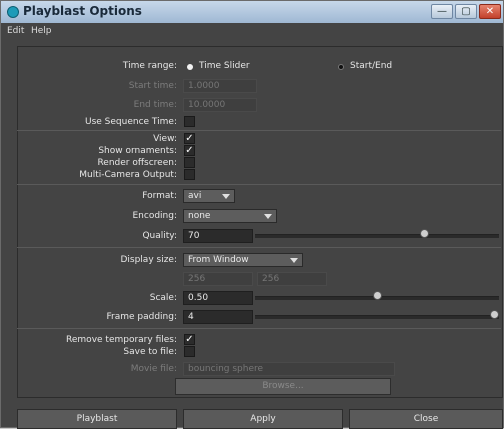  Describe the element at coordinates (152, 86) in the screenshot. I see `start-time-label: Start time:` at that location.